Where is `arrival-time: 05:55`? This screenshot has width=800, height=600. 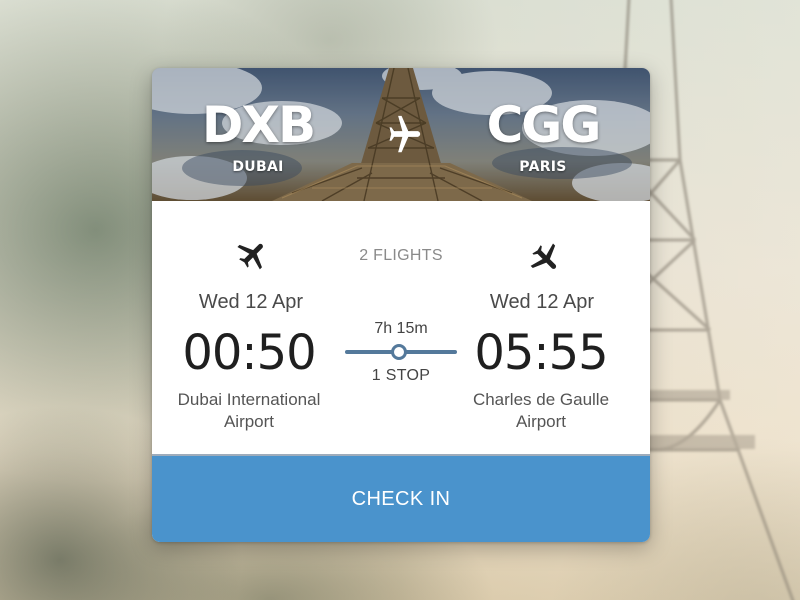 arrival-time: 05:55 is located at coordinates (541, 353).